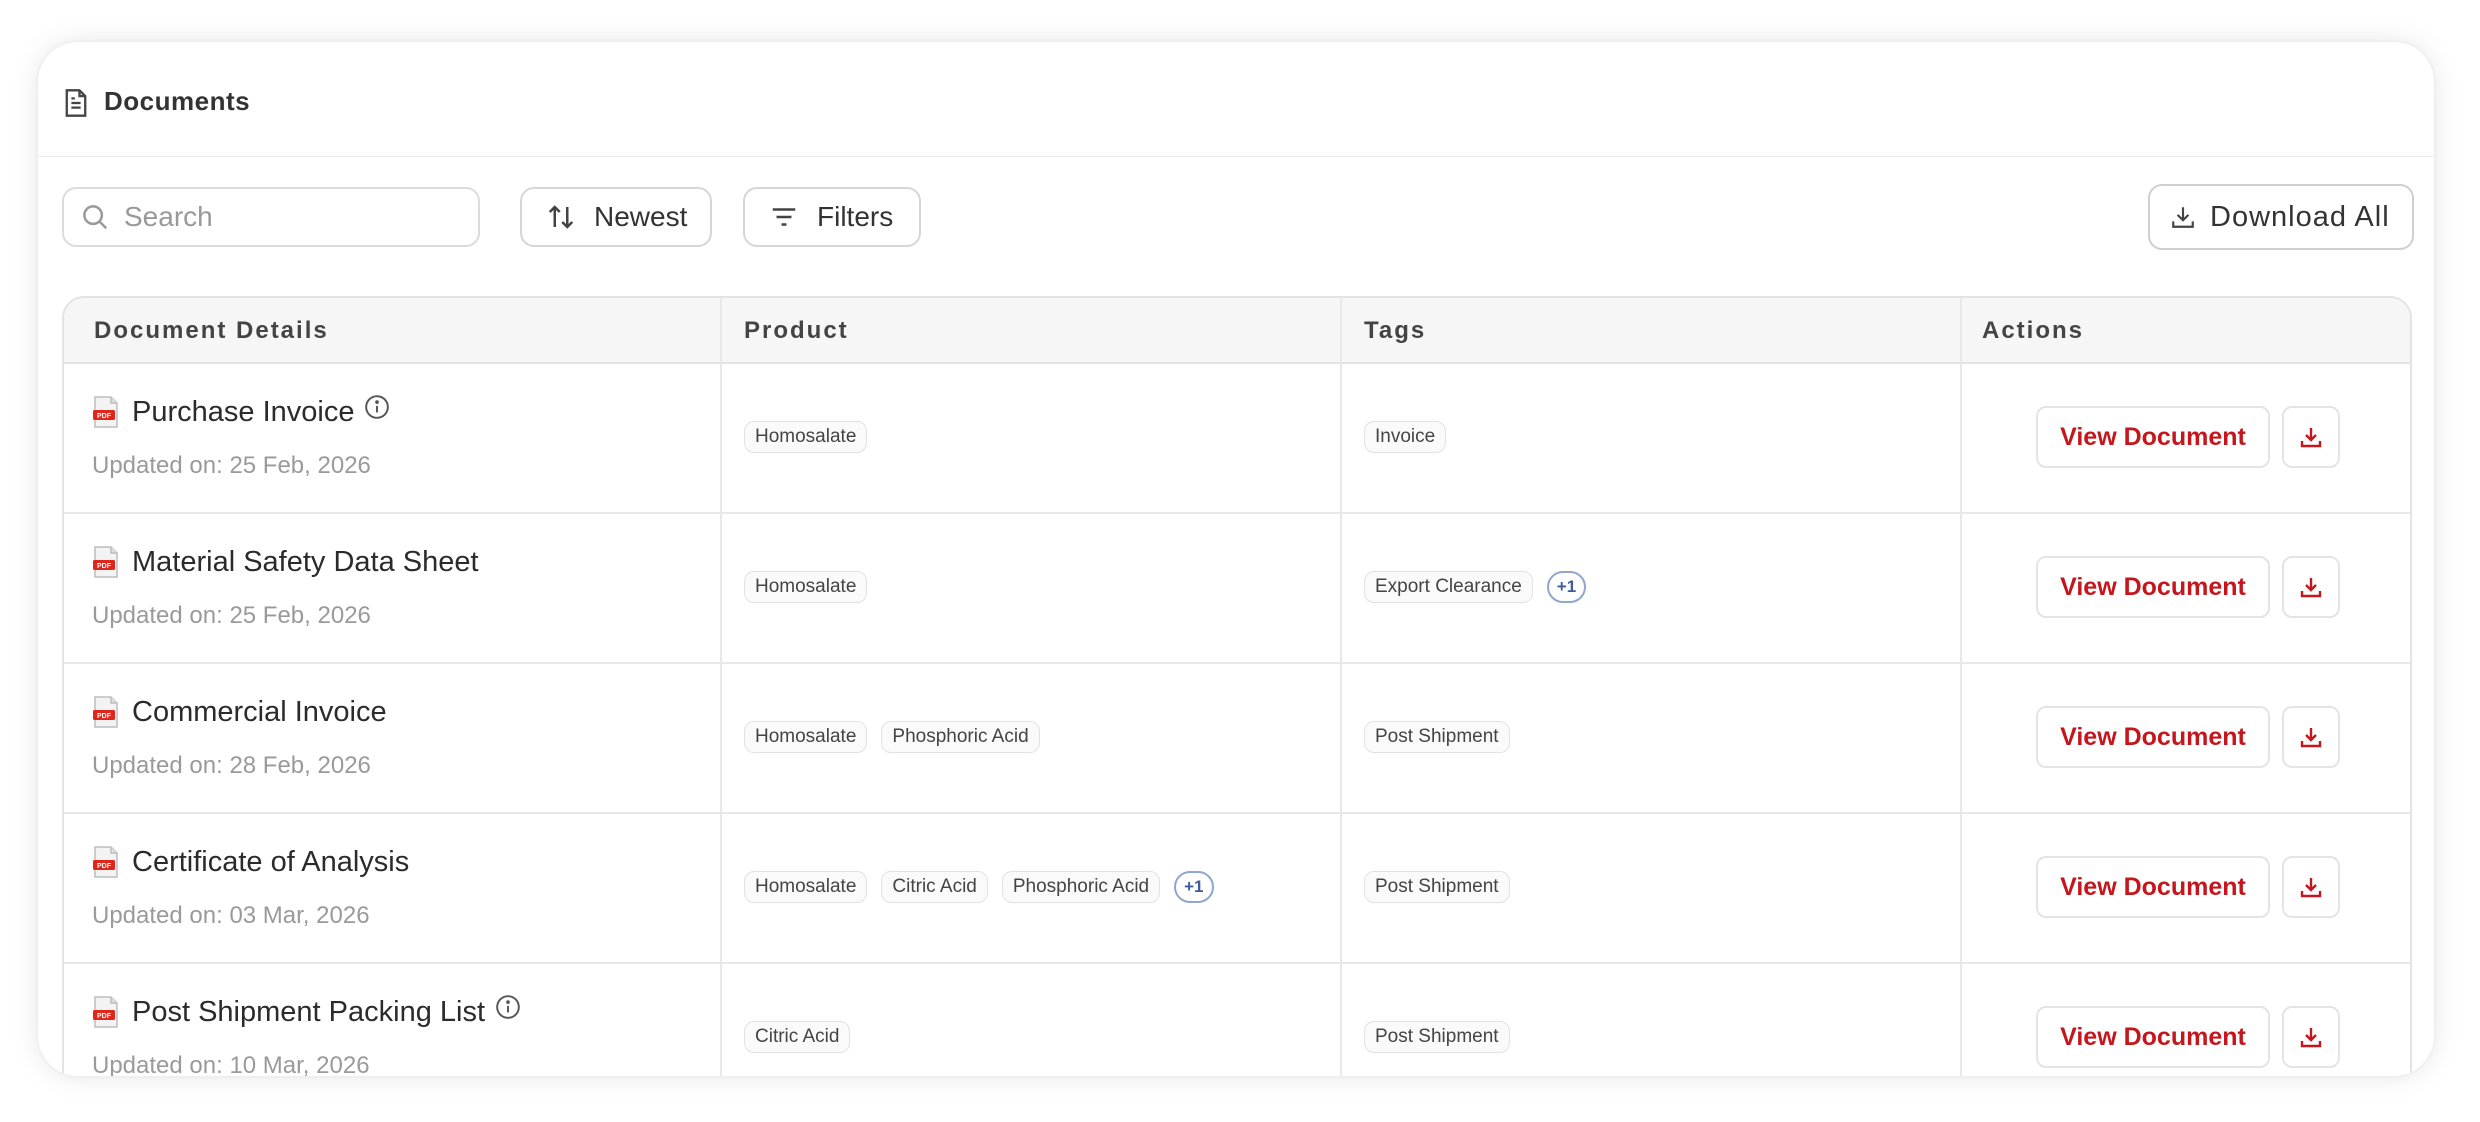  I want to click on column-header-tags: Tags, so click(1395, 330).